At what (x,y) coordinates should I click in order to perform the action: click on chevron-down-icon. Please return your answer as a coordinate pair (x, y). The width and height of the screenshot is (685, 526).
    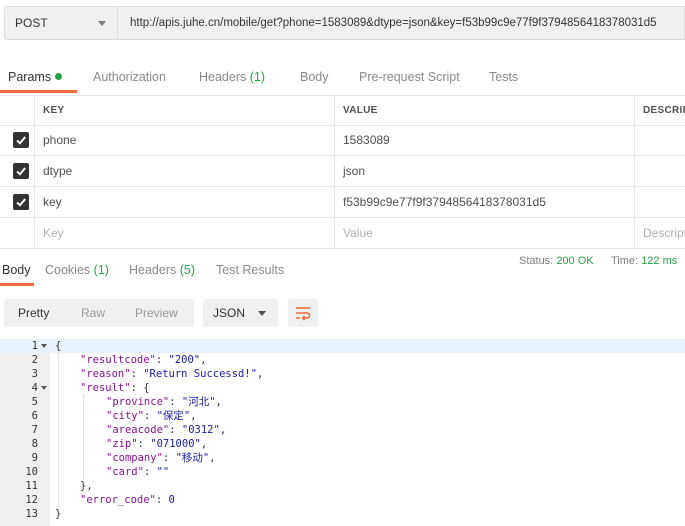
    Looking at the image, I should click on (262, 313).